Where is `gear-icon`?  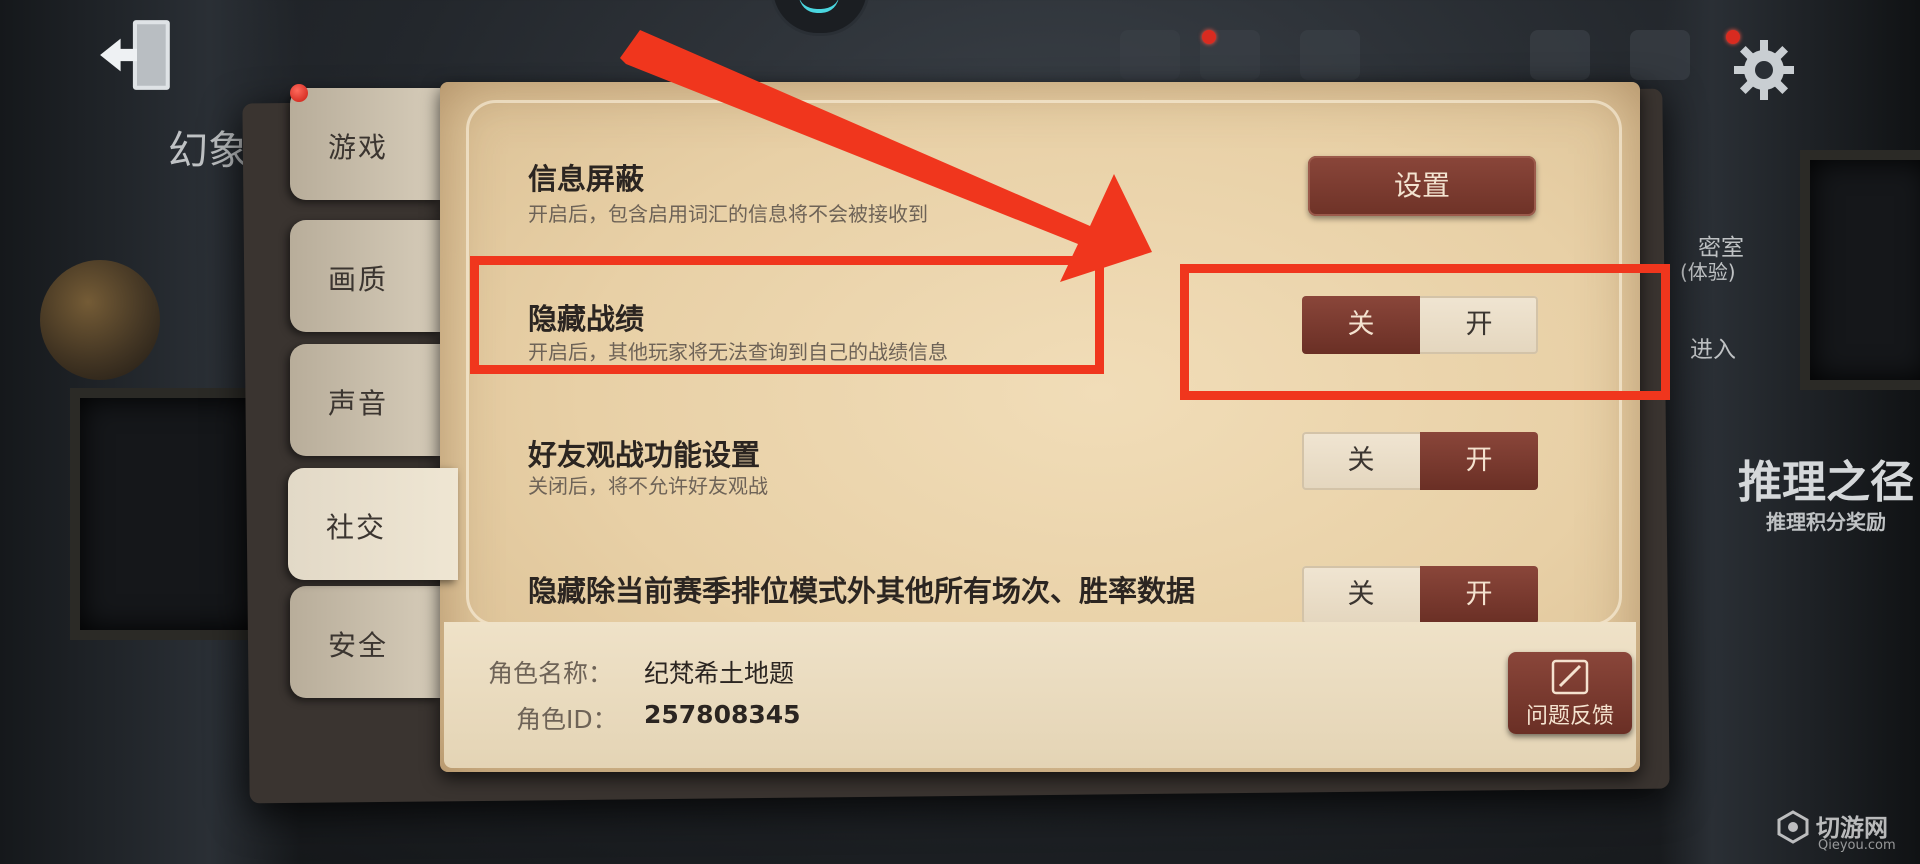 gear-icon is located at coordinates (1764, 70).